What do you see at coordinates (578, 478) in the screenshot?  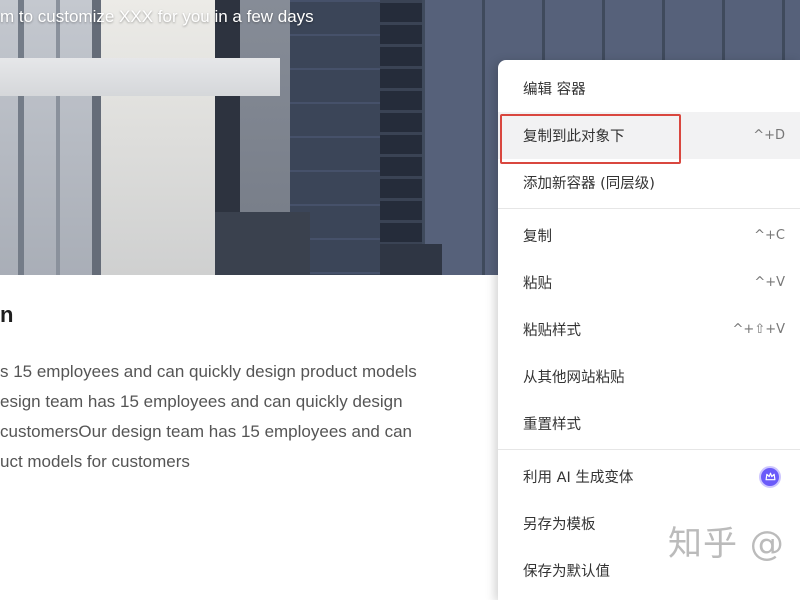 I see `menu-item-label: 利用 AI 生成变体` at bounding box center [578, 478].